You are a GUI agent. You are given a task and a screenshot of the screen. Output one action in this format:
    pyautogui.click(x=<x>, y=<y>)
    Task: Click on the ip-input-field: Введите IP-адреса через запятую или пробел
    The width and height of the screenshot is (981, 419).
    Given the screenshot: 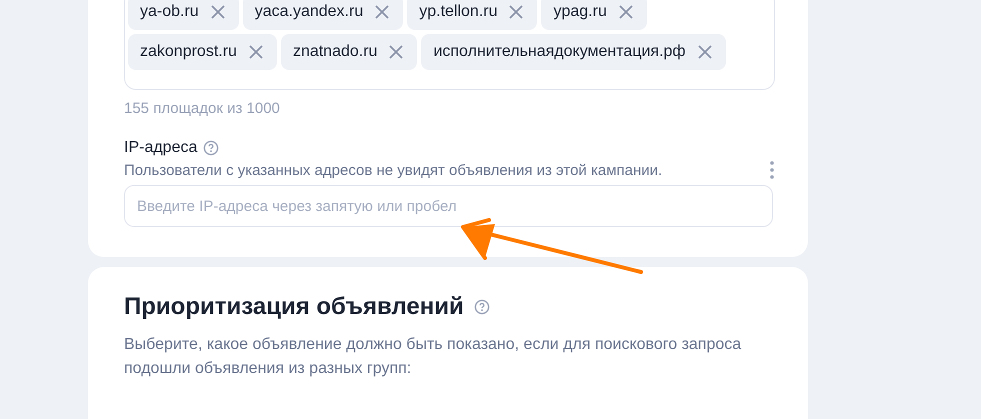 What is the action you would take?
    pyautogui.click(x=448, y=206)
    